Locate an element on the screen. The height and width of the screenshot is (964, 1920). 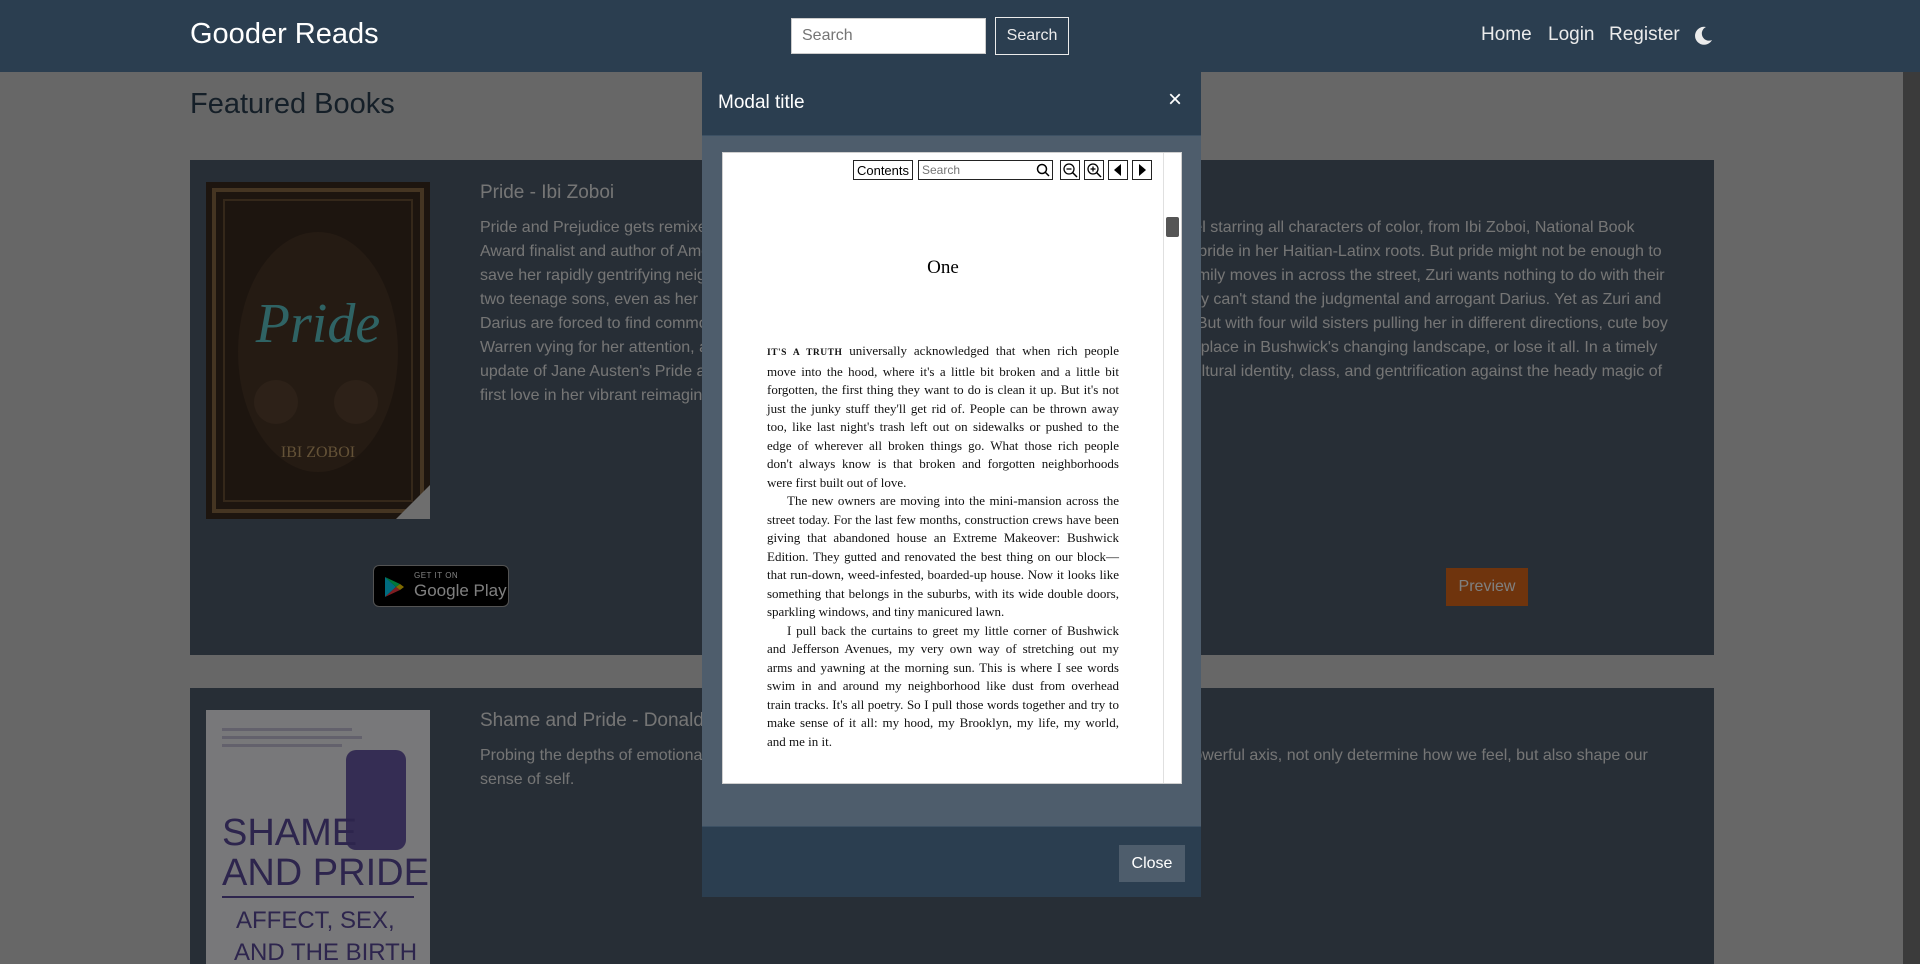
next-page-icon is located at coordinates (1142, 170).